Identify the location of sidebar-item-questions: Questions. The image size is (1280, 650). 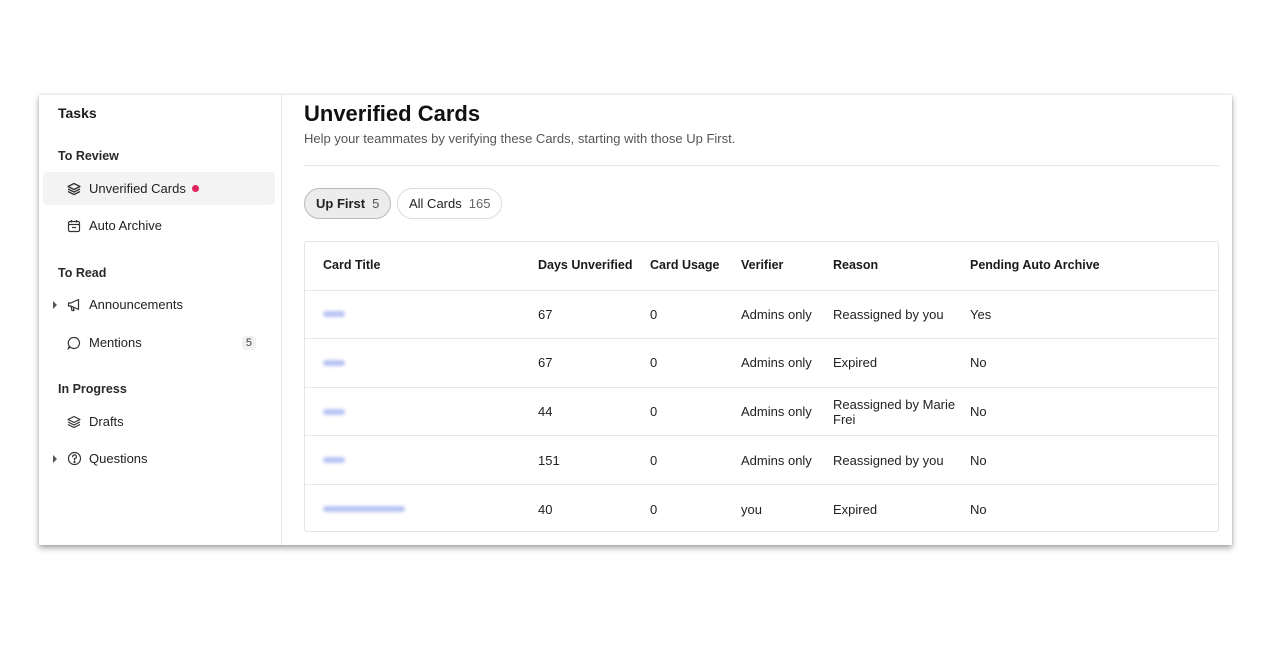
(159, 458).